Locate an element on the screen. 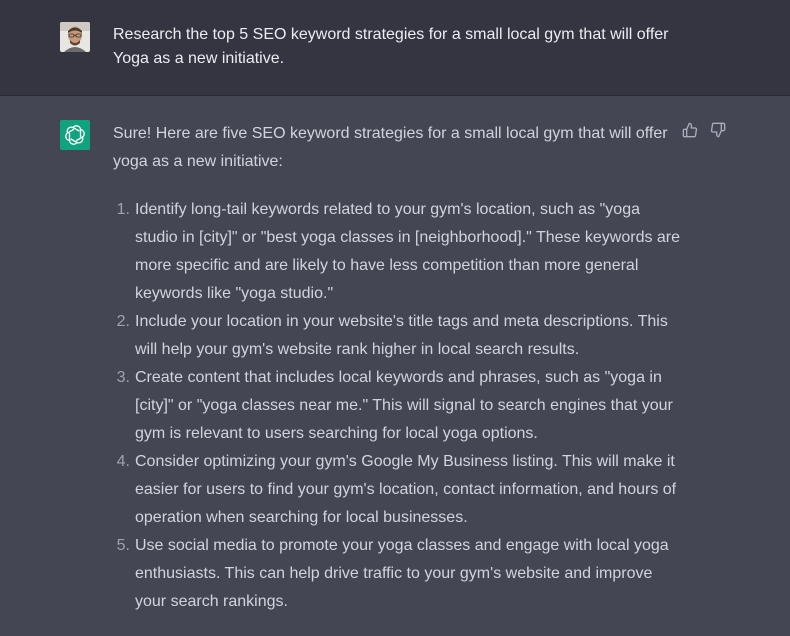  thumbs-up-icon is located at coordinates (690, 130).